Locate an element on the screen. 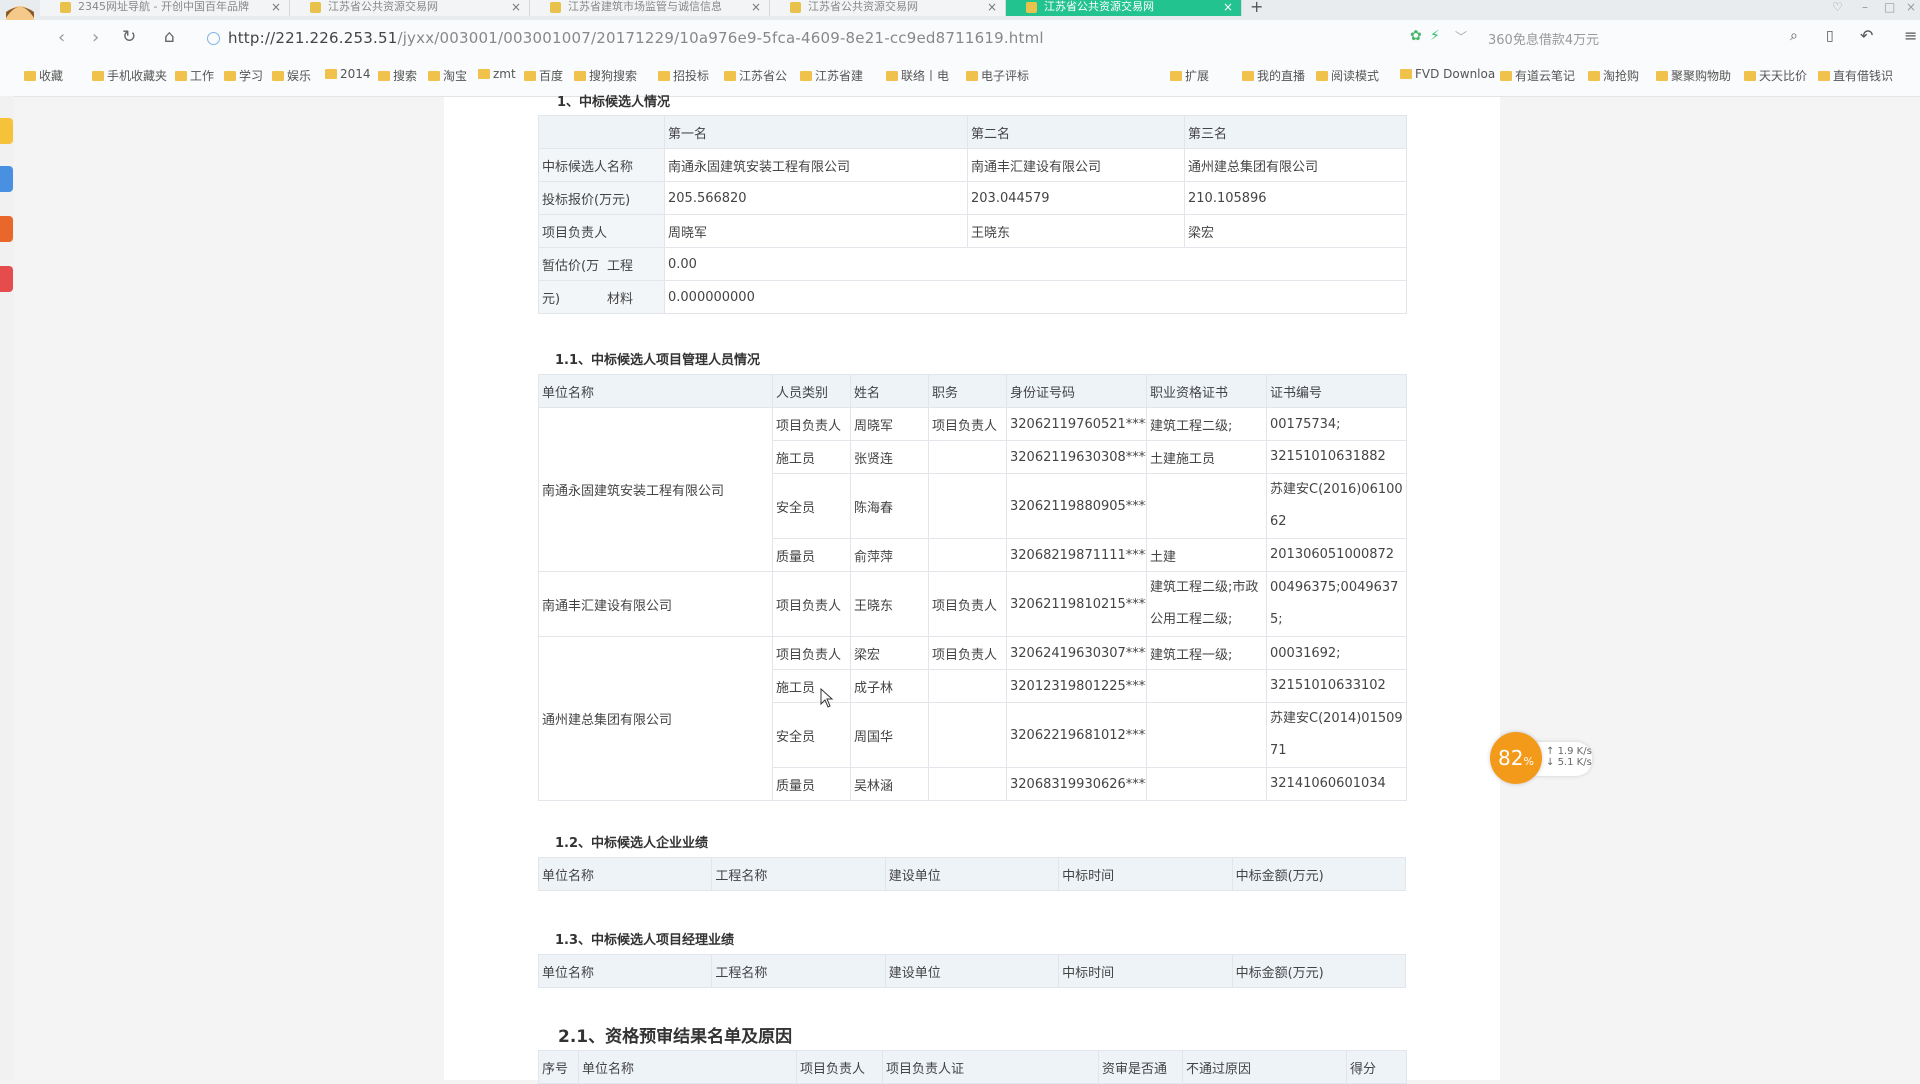 The height and width of the screenshot is (1084, 1920). bookmark-item: 有道云笔记 is located at coordinates (1537, 75).